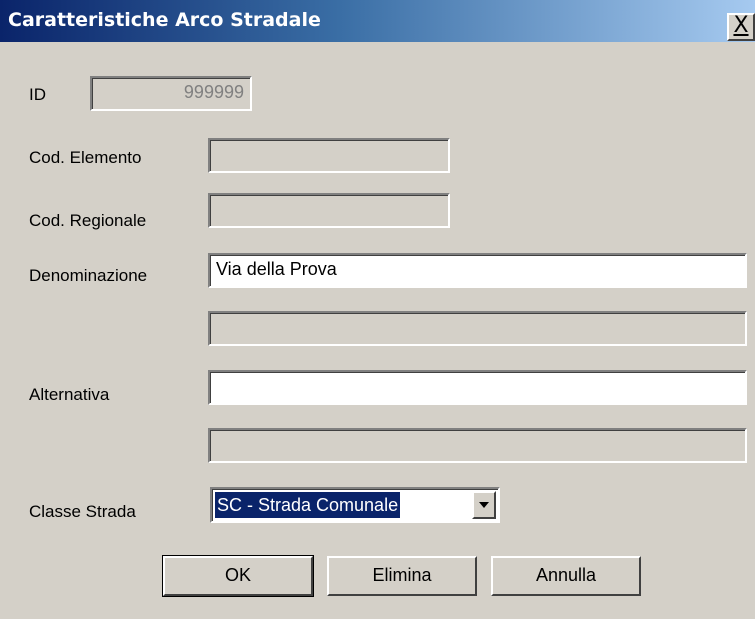 The image size is (755, 619). Describe the element at coordinates (308, 505) in the screenshot. I see `classe-strada-selected-value: SC - Strada Comunale` at that location.